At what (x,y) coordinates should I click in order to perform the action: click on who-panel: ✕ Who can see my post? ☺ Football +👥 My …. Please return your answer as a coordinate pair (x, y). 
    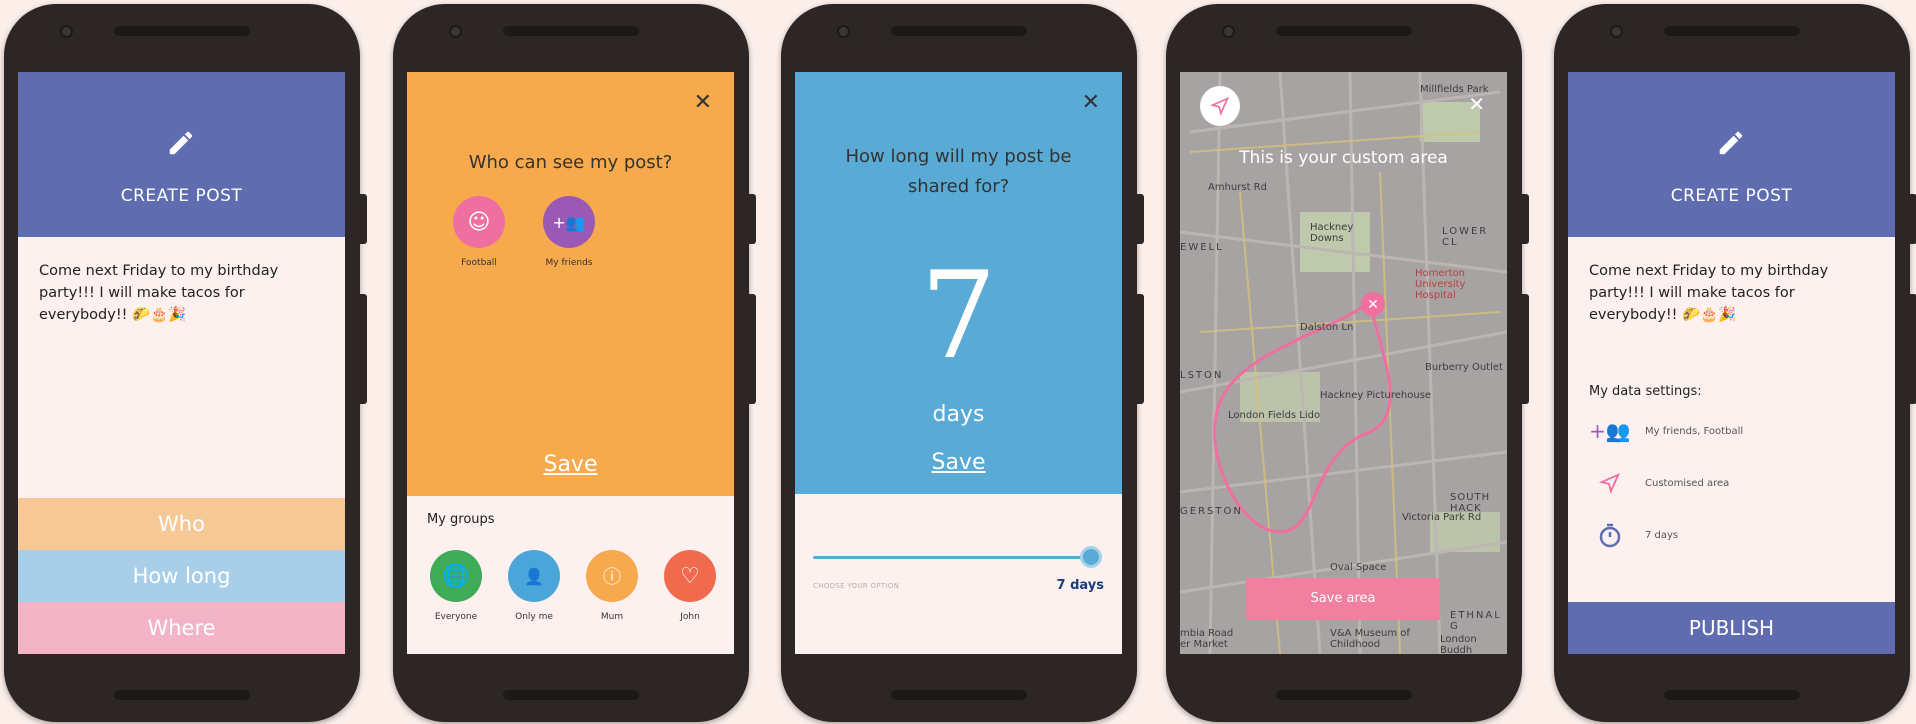
    Looking at the image, I should click on (570, 284).